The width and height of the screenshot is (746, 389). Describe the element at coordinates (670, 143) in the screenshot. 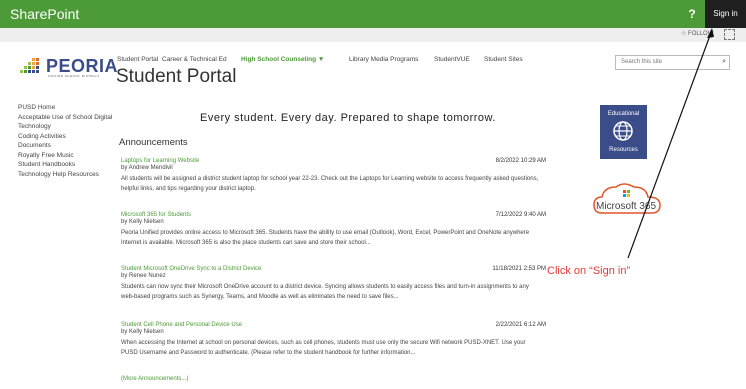

I see `annotation-arrow-icon` at that location.